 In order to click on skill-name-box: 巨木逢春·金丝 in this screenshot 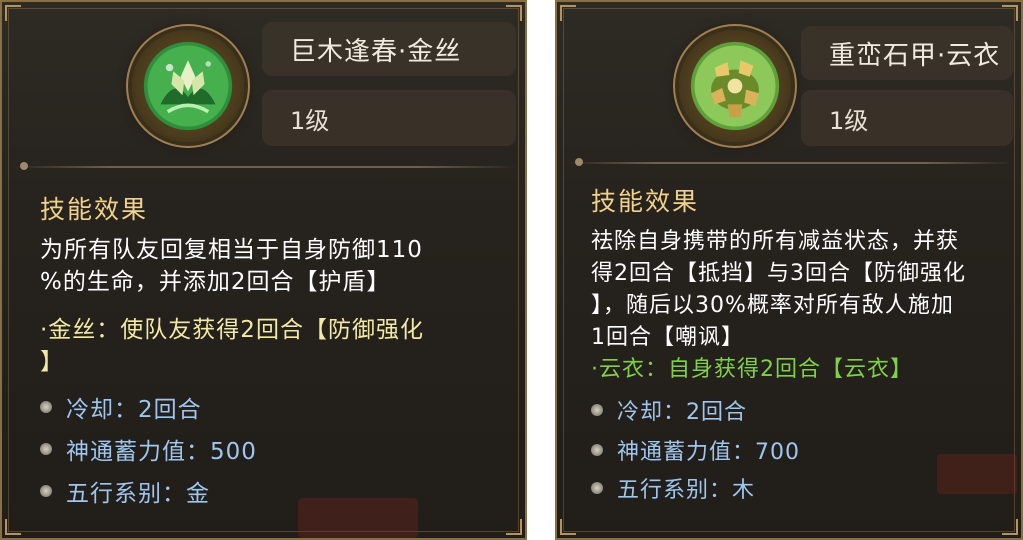, I will do `click(389, 49)`.